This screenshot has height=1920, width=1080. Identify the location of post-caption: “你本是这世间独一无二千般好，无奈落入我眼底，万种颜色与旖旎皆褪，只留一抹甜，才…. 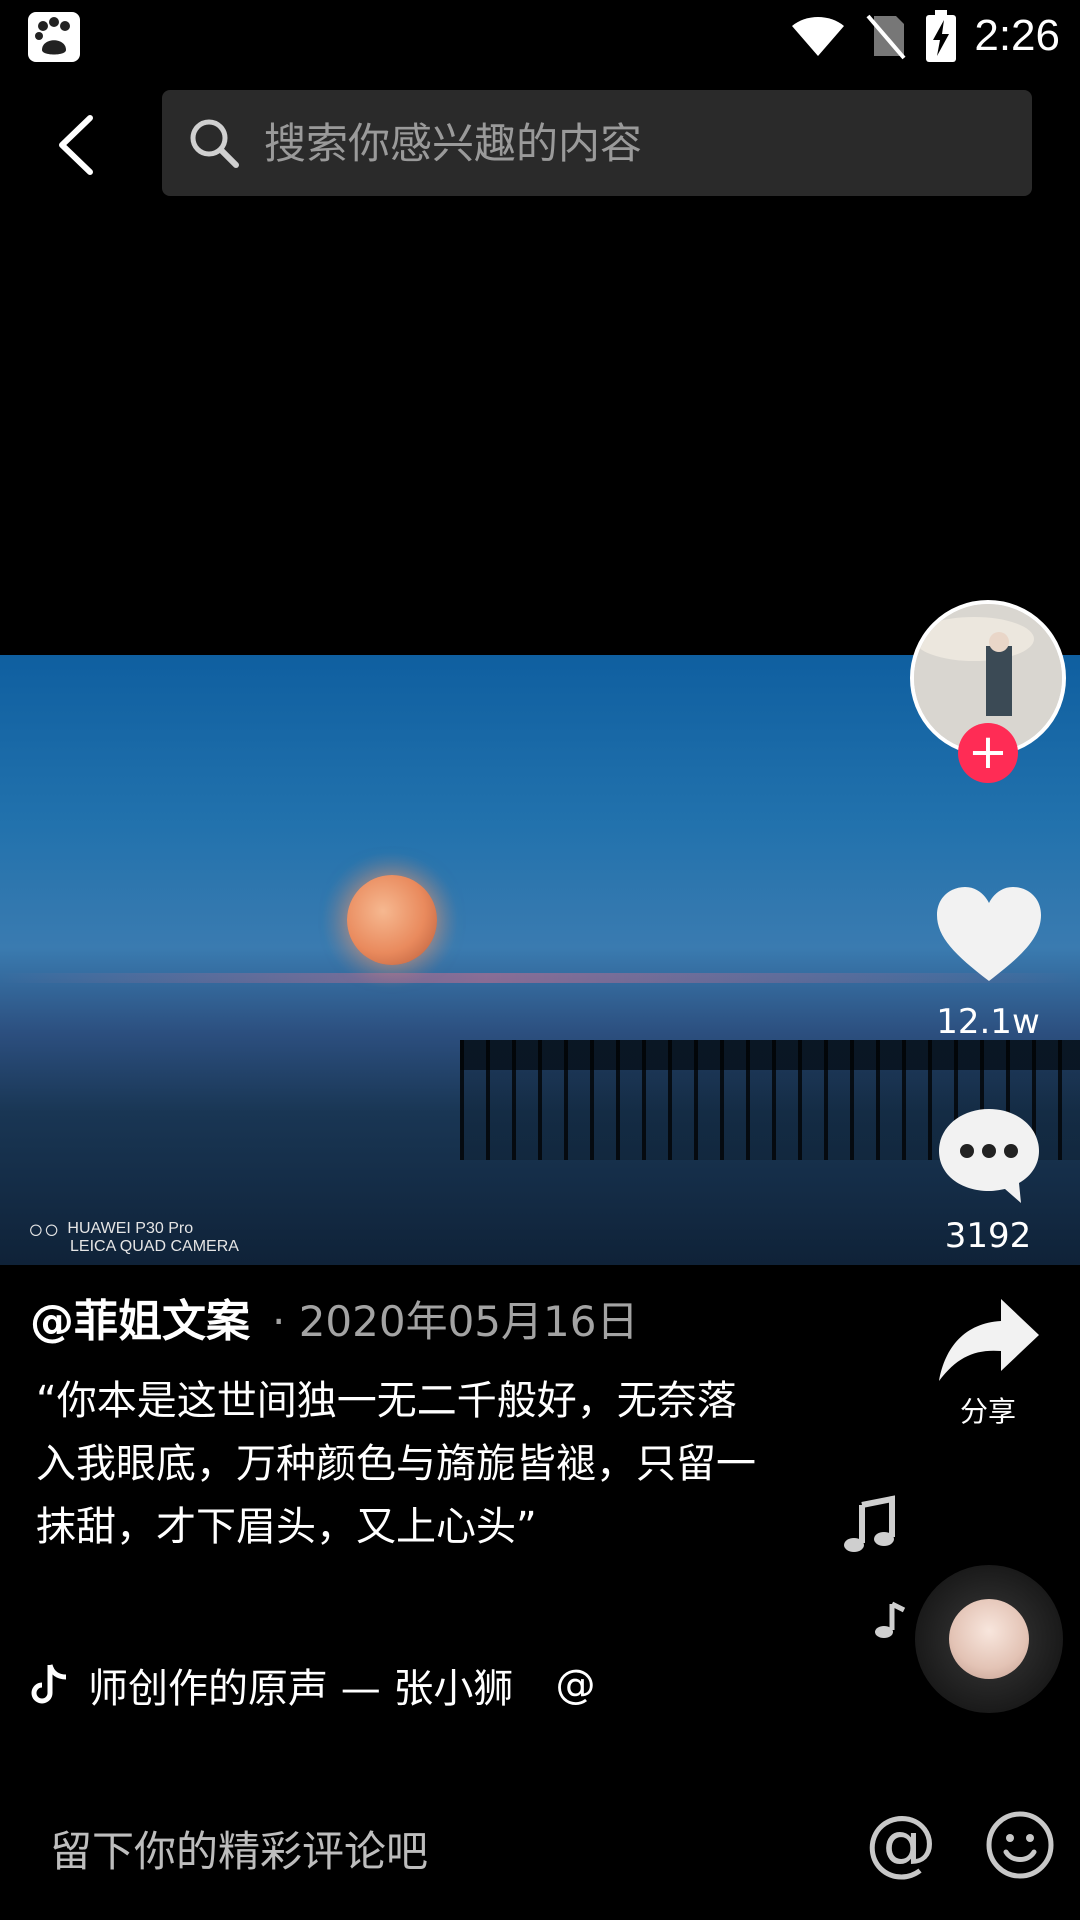
(396, 1464).